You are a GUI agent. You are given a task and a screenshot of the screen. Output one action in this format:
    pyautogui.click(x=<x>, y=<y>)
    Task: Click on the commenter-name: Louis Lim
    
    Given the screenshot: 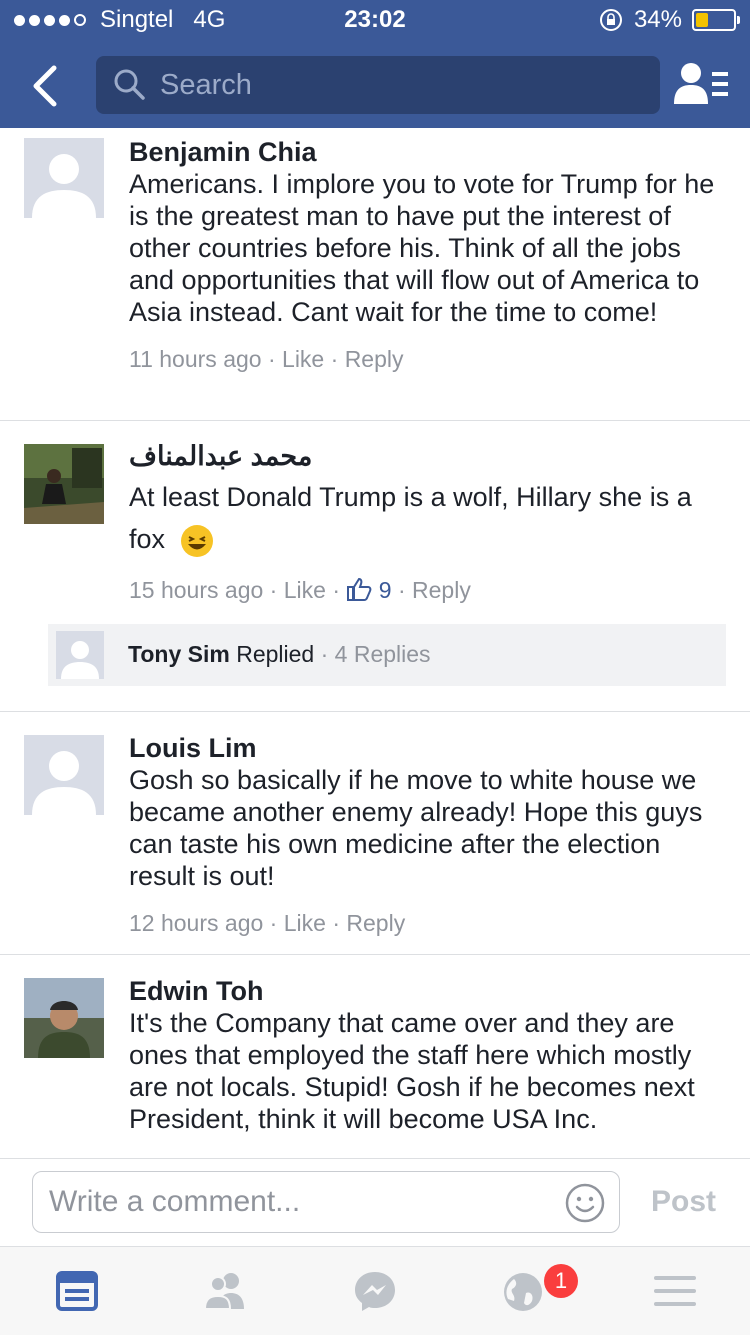 What is the action you would take?
    pyautogui.click(x=429, y=748)
    